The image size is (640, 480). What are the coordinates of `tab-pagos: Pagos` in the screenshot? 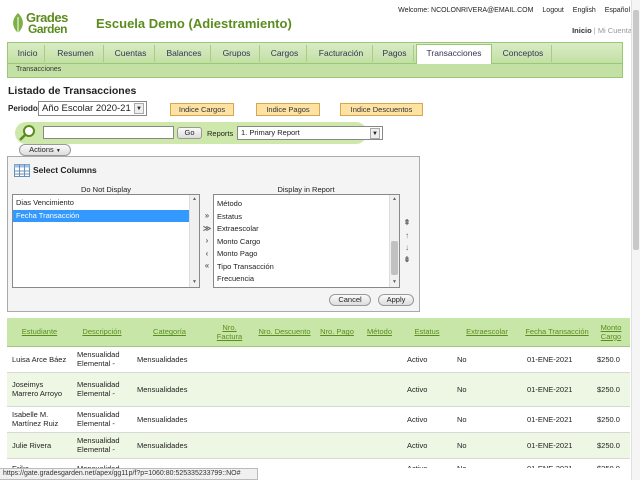 It's located at (395, 53).